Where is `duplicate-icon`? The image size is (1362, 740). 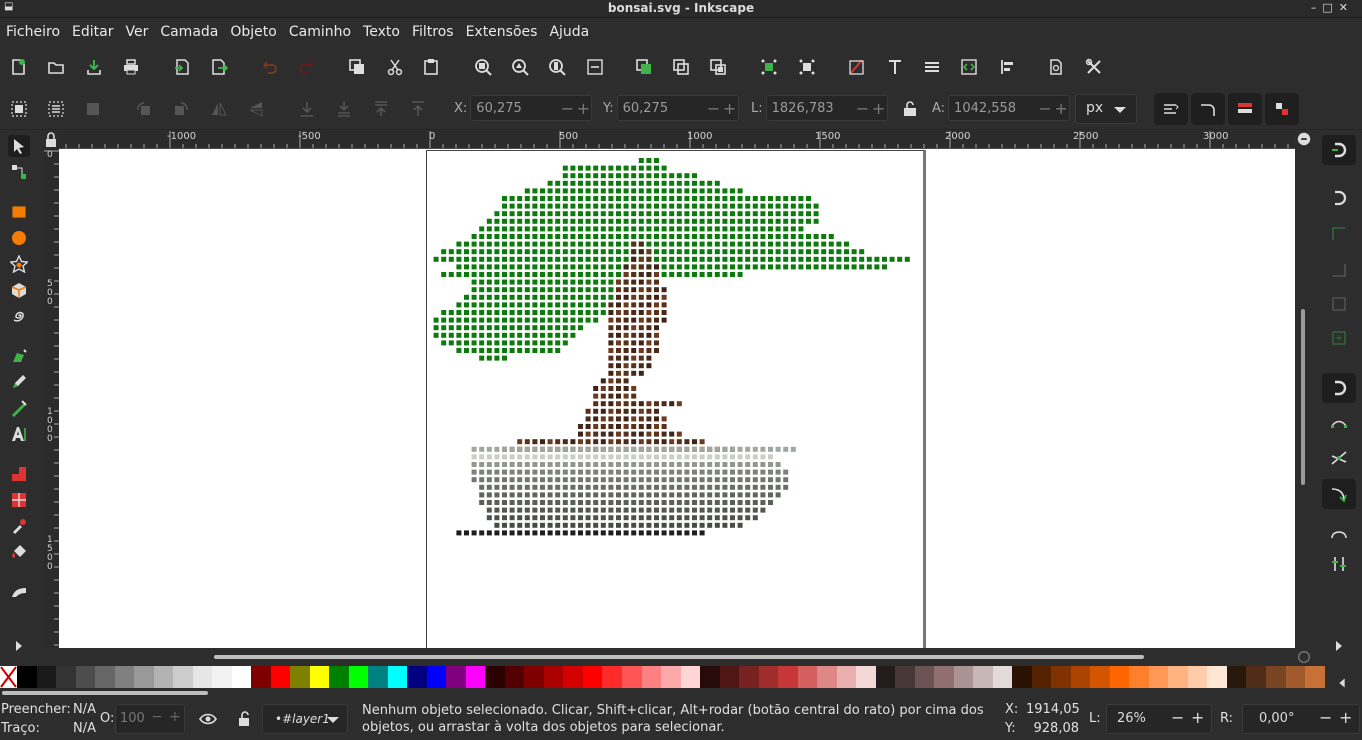
duplicate-icon is located at coordinates (357, 67).